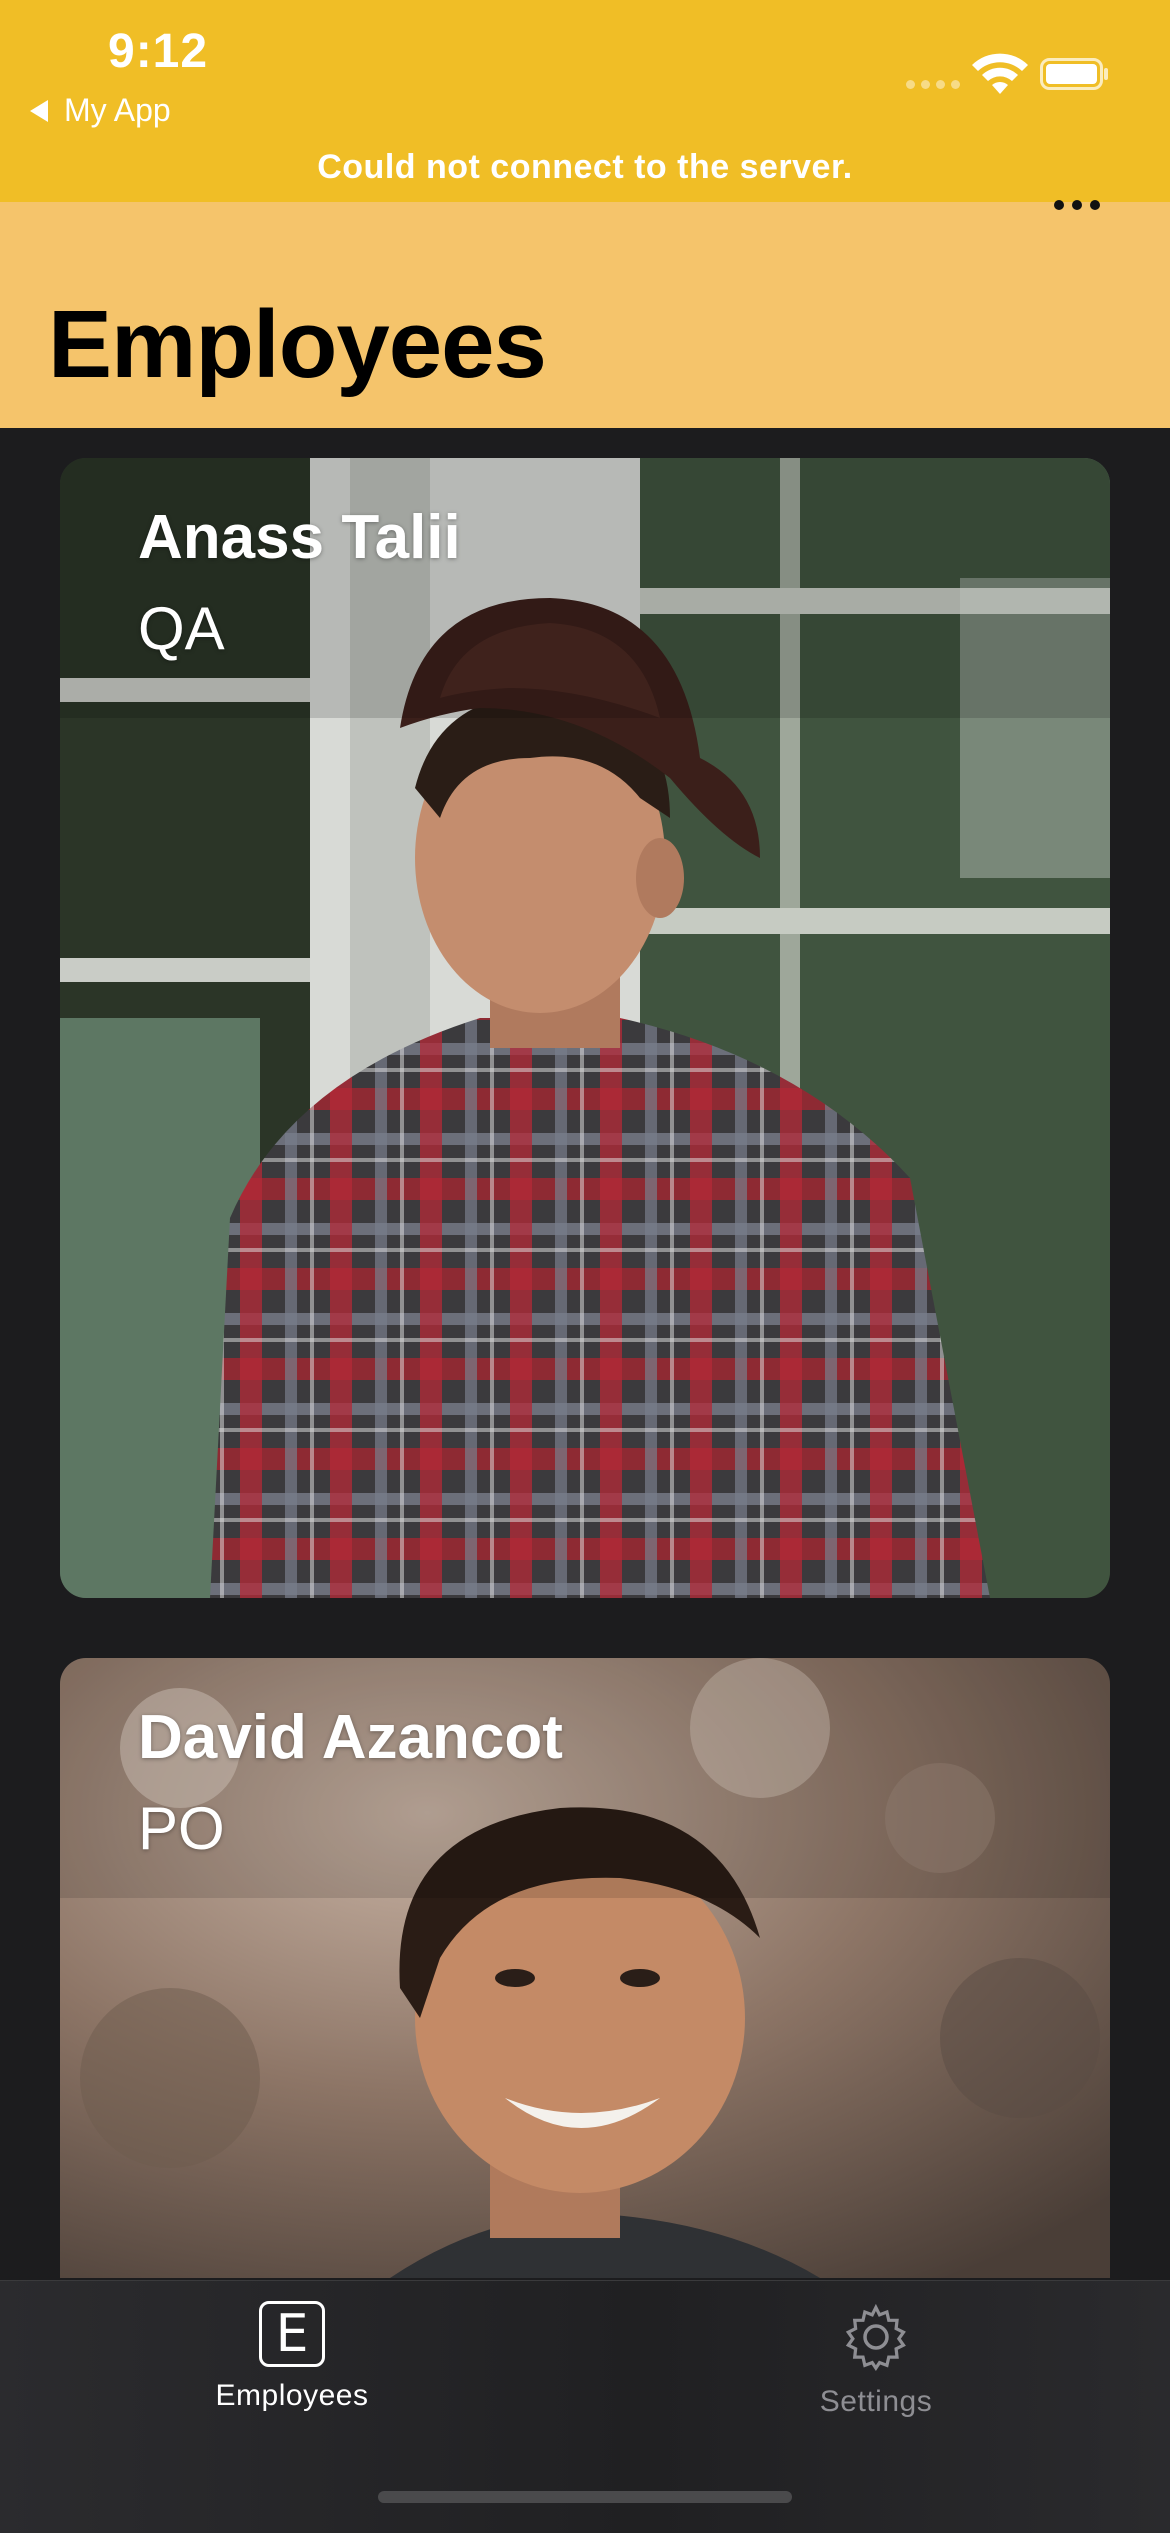 This screenshot has height=2533, width=1170. I want to click on back-to-app-button: My App, so click(100, 110).